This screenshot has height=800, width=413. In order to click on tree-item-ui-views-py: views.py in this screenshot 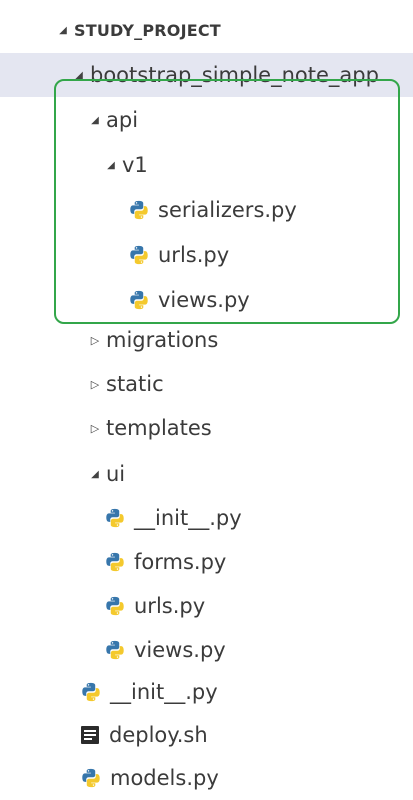, I will do `click(206, 650)`.